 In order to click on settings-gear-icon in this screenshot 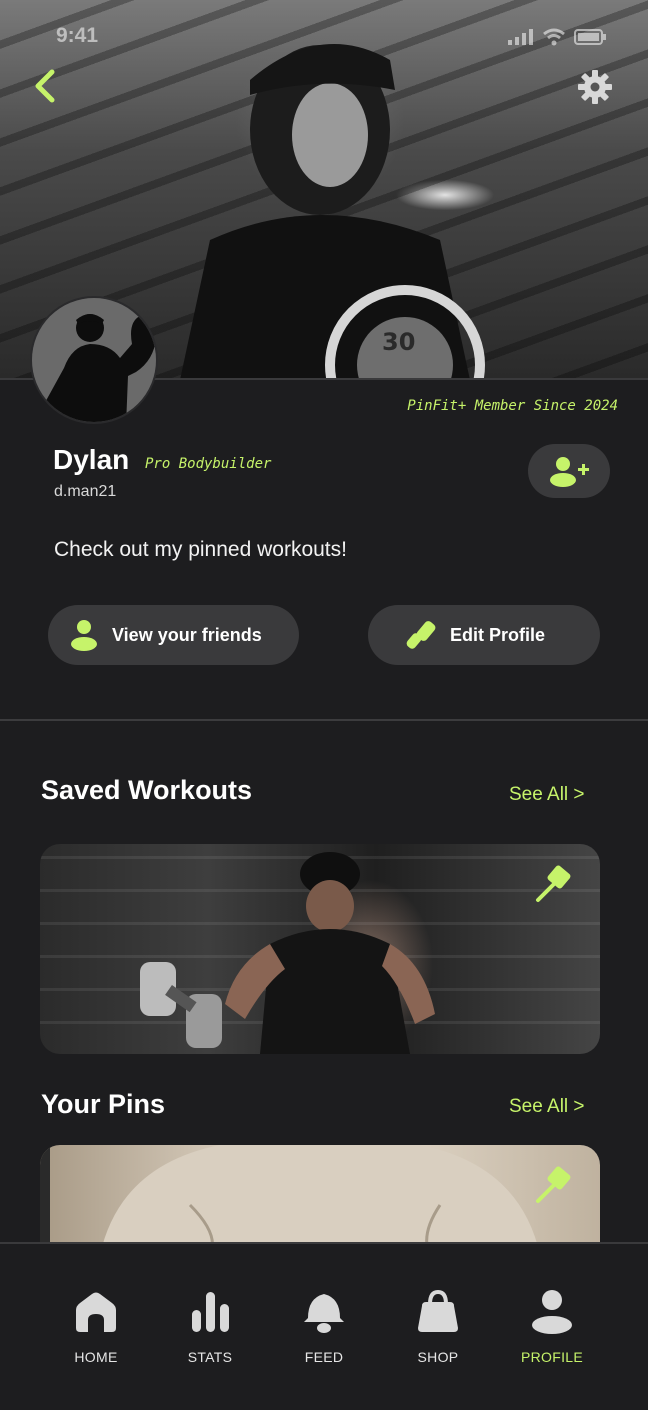, I will do `click(595, 87)`.